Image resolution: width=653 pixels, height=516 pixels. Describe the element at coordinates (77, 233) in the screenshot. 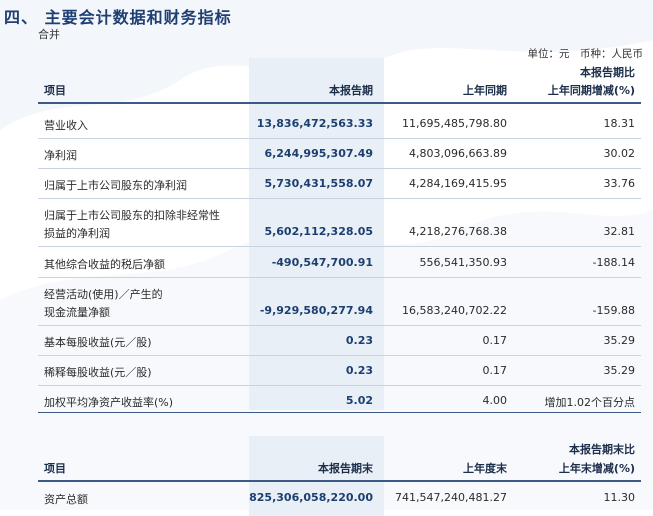

I see `row-label-line2: 损益的净利润` at that location.